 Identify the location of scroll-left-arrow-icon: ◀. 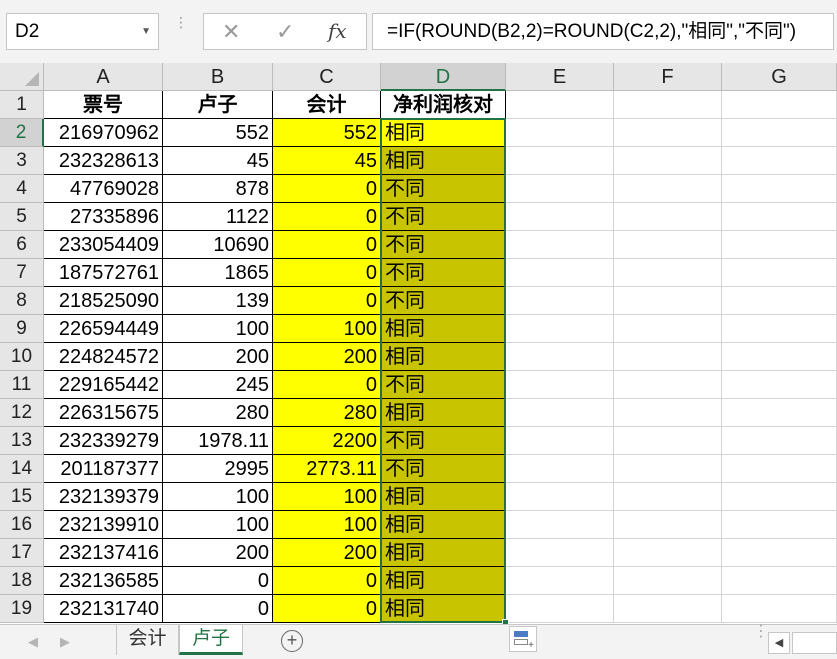
(779, 643).